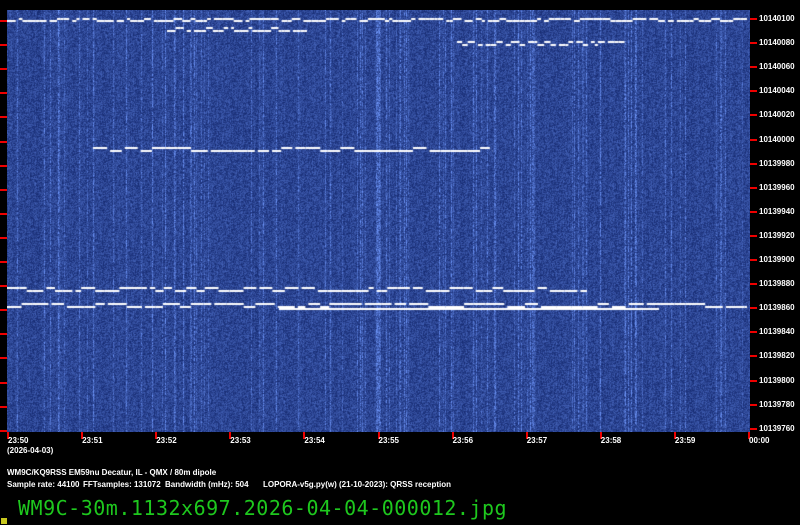 This screenshot has height=525, width=800. Describe the element at coordinates (314, 440) in the screenshot. I see `time-label: 23:54` at that location.